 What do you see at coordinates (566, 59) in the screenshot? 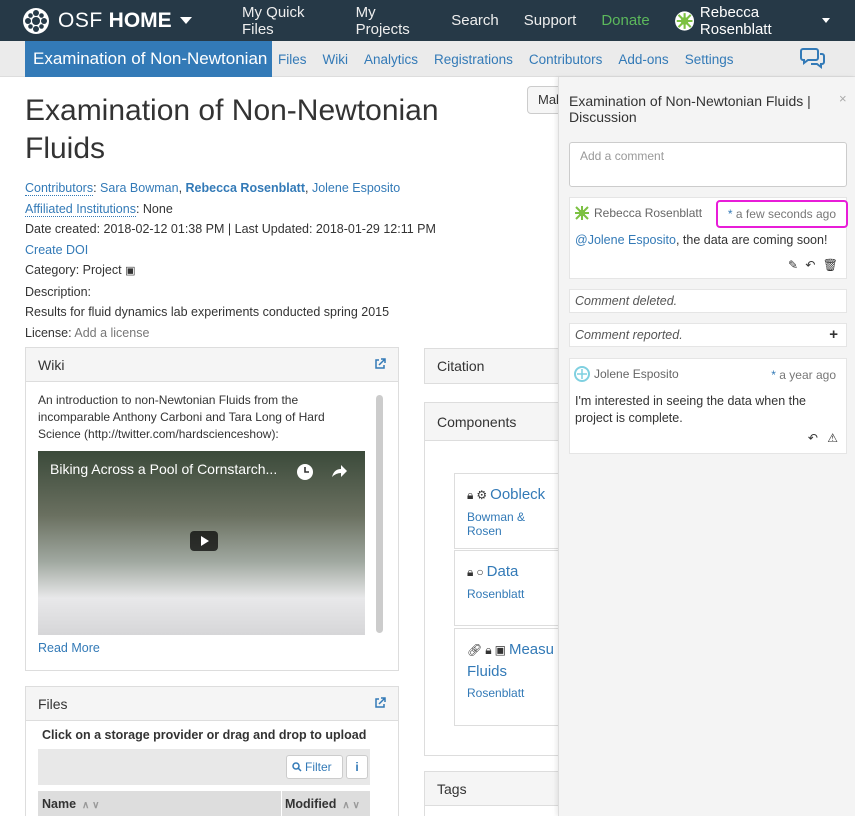
I see `tab-contributors: Contributors` at bounding box center [566, 59].